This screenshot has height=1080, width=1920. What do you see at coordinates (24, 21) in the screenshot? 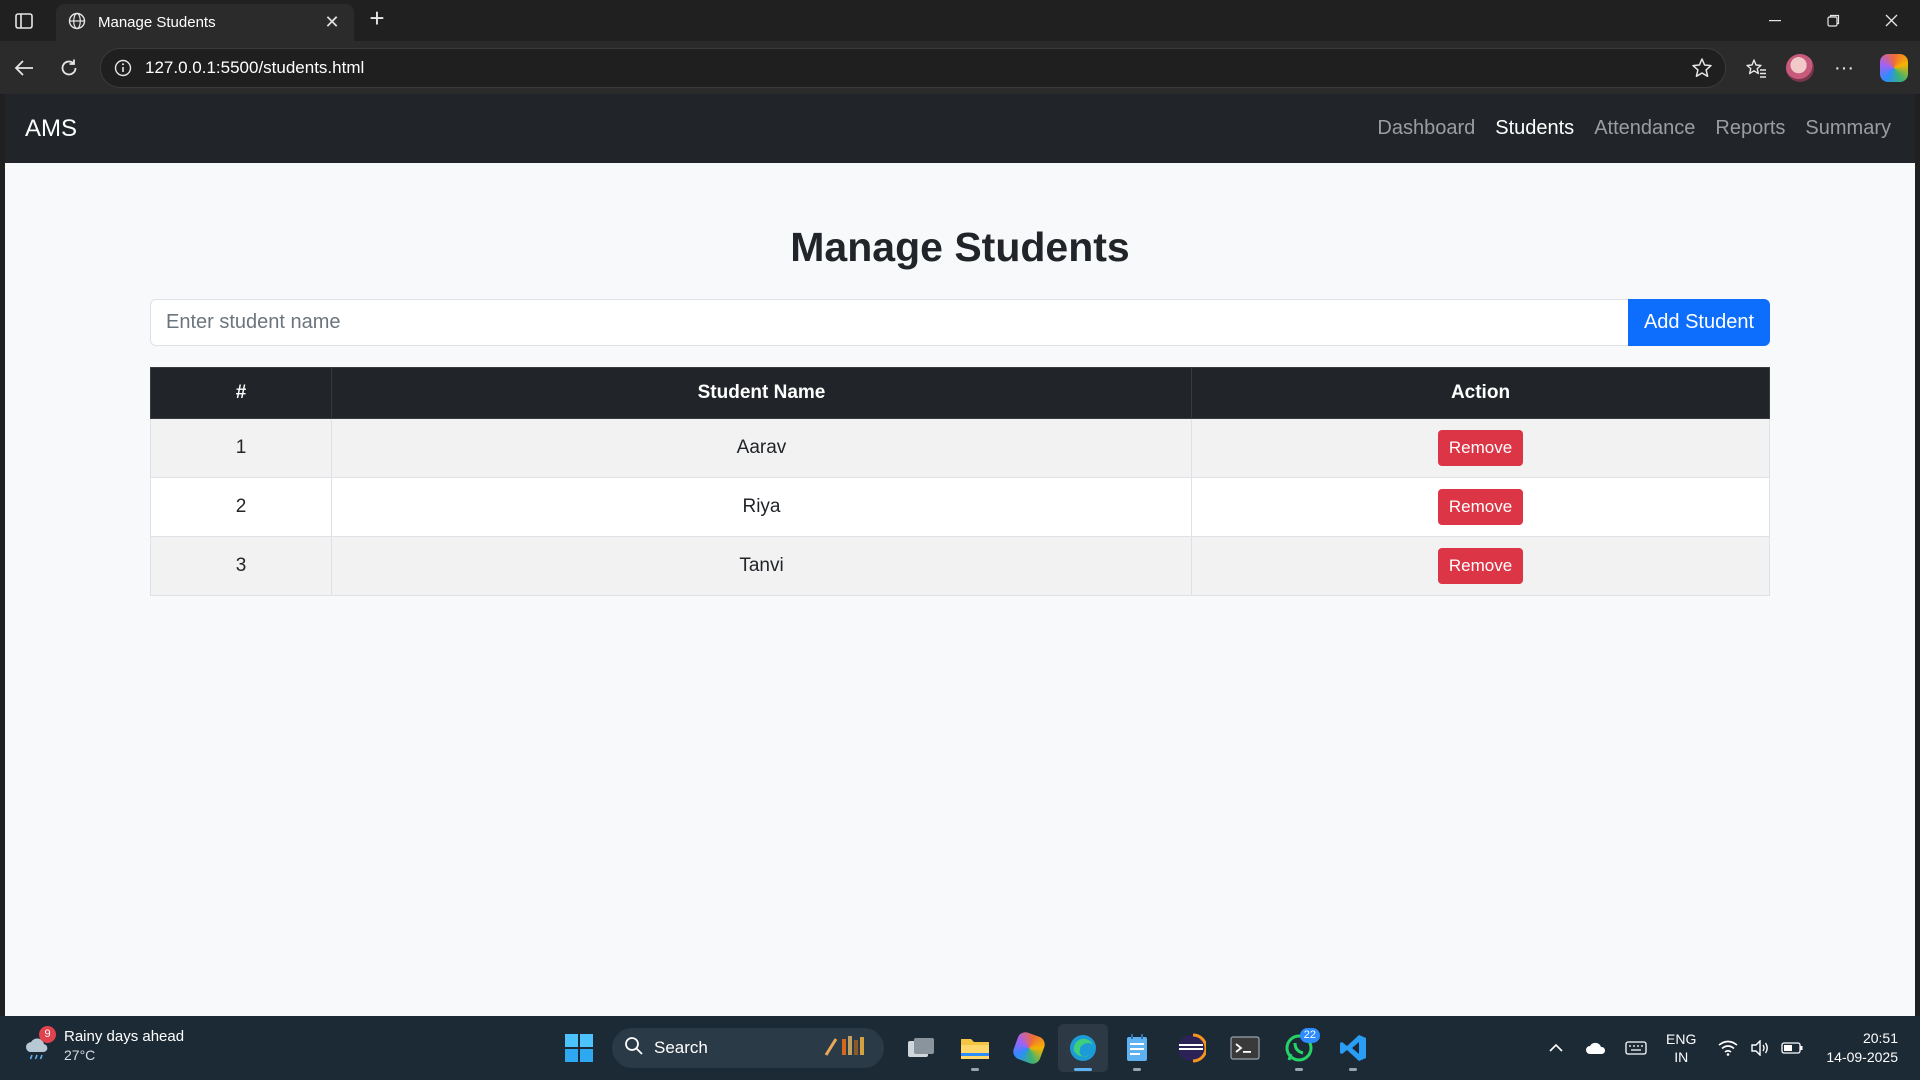
I see `tab-actions-icon` at bounding box center [24, 21].